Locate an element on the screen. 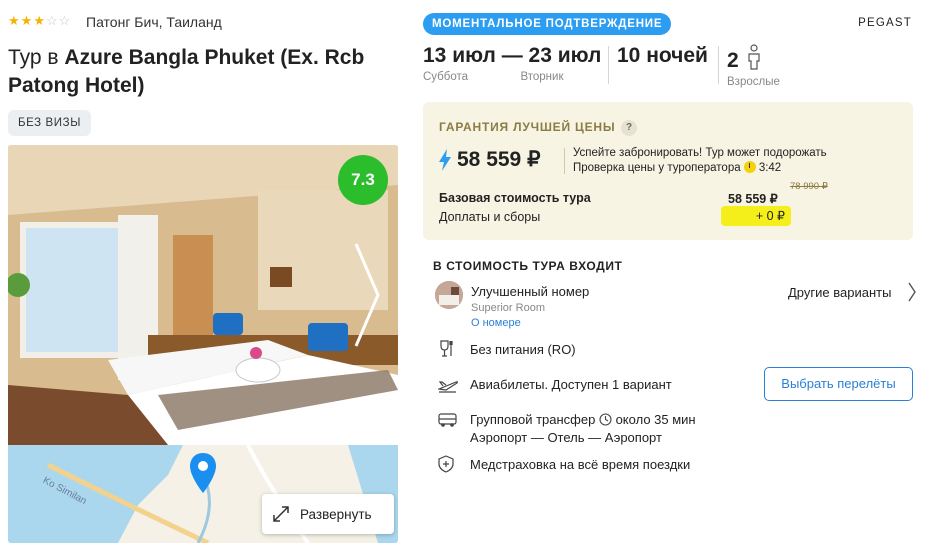 The width and height of the screenshot is (930, 553). old-price: 78 990 ₽ is located at coordinates (809, 186).